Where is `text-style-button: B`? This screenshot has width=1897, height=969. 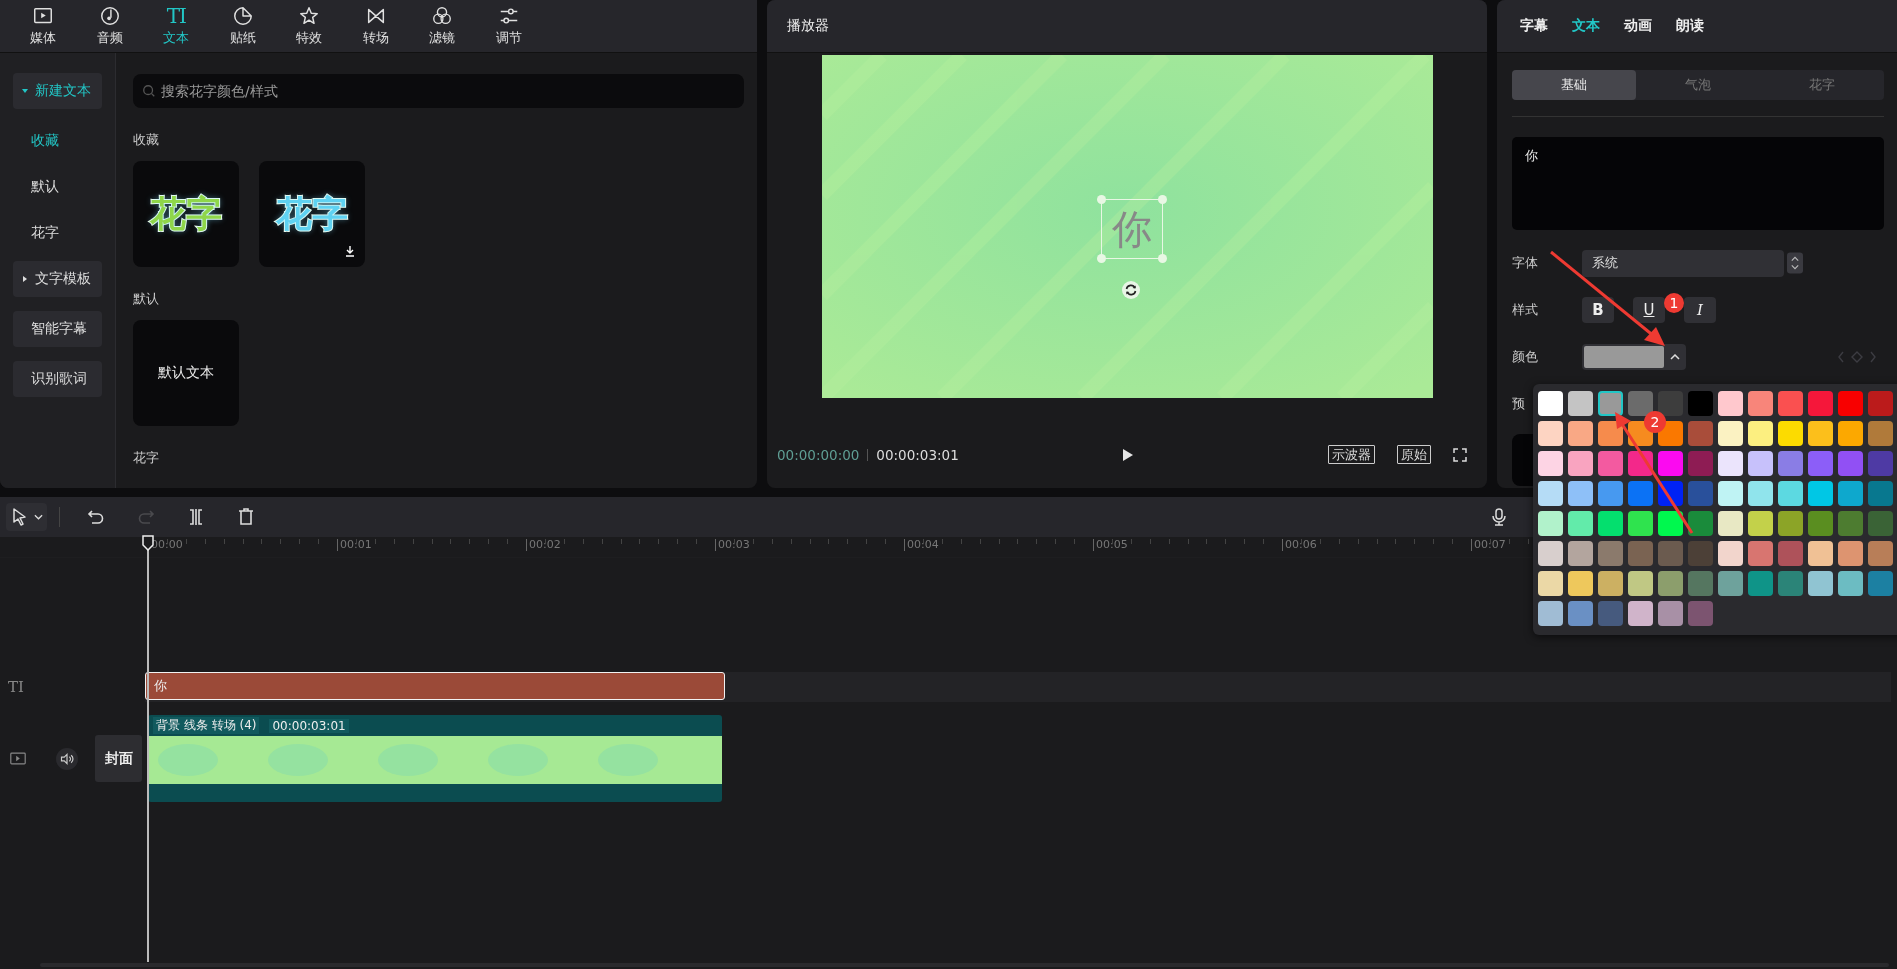 text-style-button: B is located at coordinates (1598, 310).